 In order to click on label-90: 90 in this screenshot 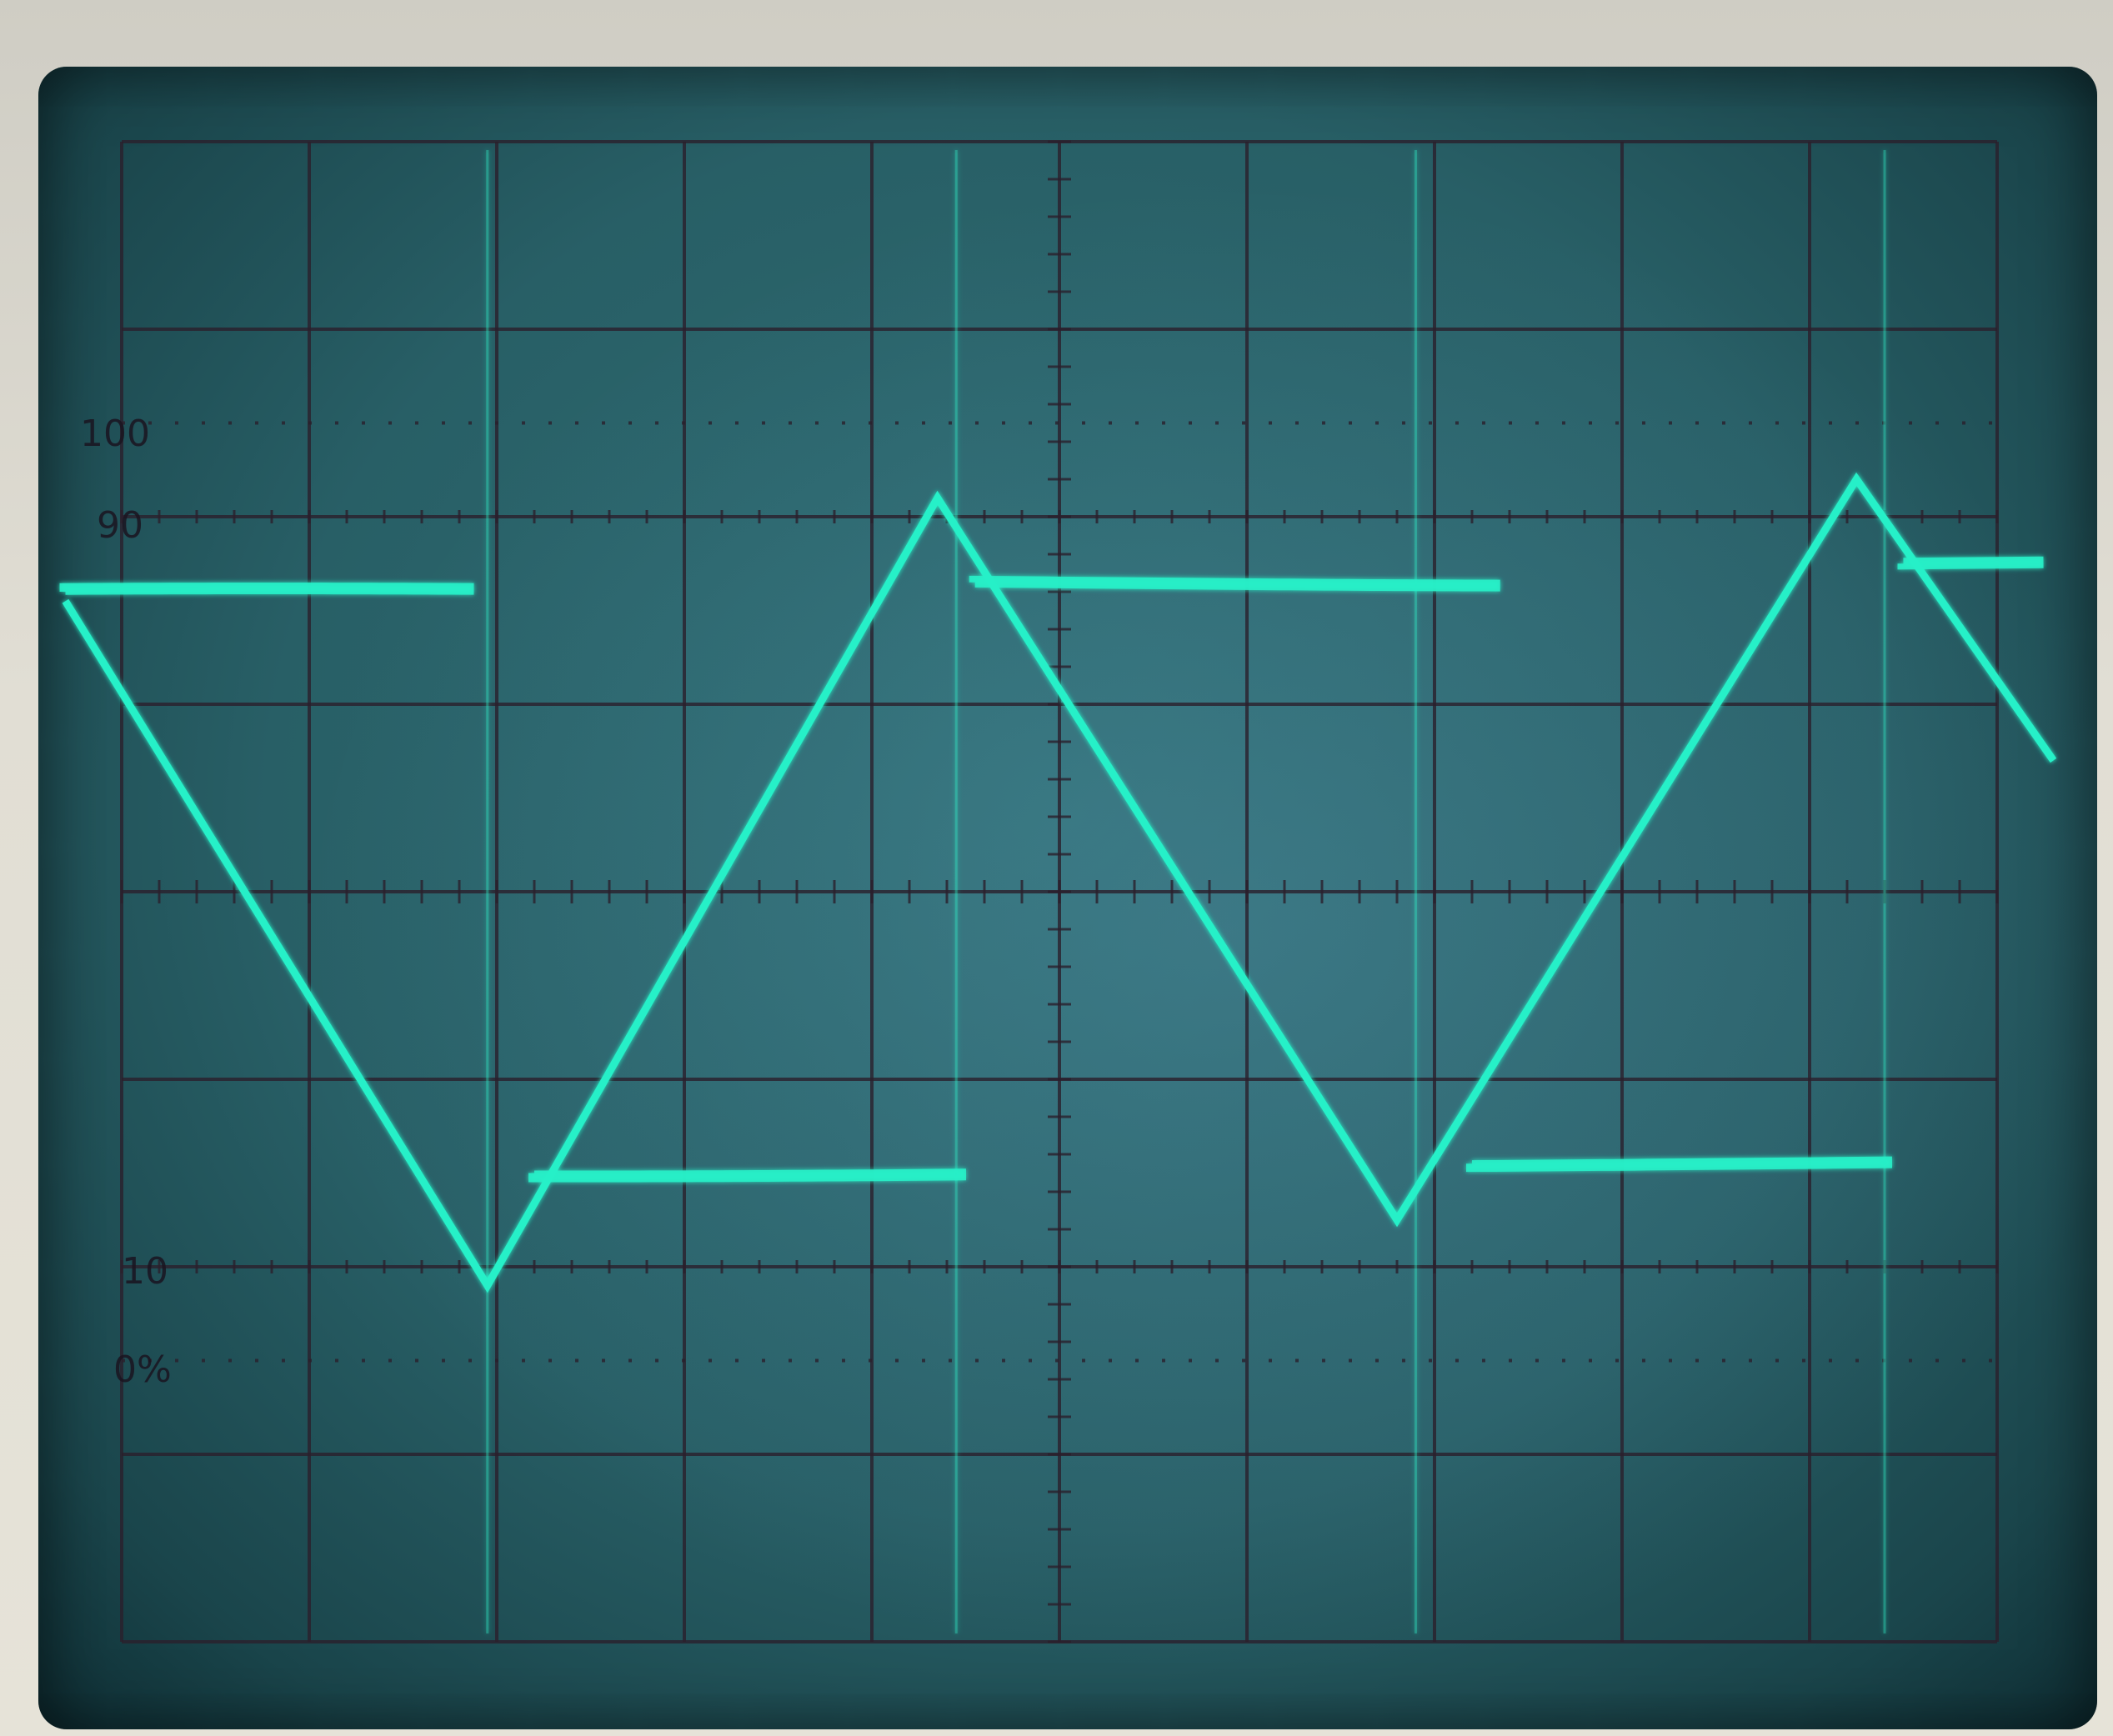, I will do `click(120, 526)`.